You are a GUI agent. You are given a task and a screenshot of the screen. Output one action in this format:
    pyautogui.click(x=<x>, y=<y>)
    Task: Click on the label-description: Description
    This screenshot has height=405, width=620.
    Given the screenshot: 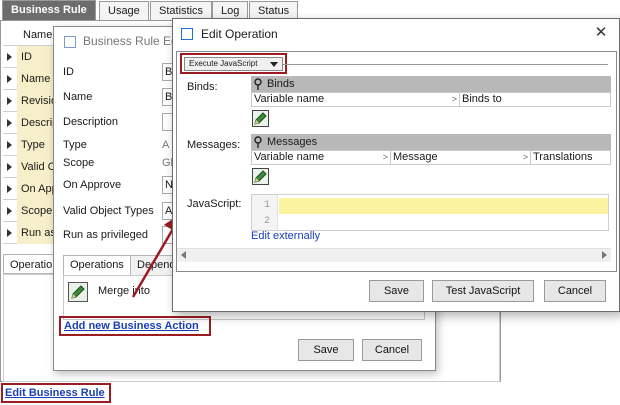 What is the action you would take?
    pyautogui.click(x=91, y=122)
    